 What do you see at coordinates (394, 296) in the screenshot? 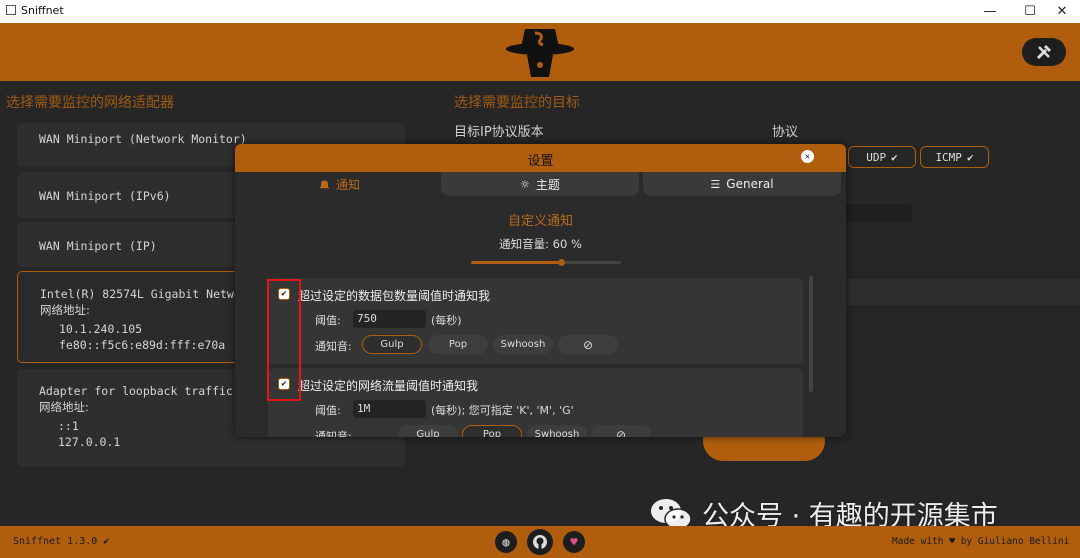
I see `packets-notification-title: 超过设定的数据包数量阈值时通知我` at bounding box center [394, 296].